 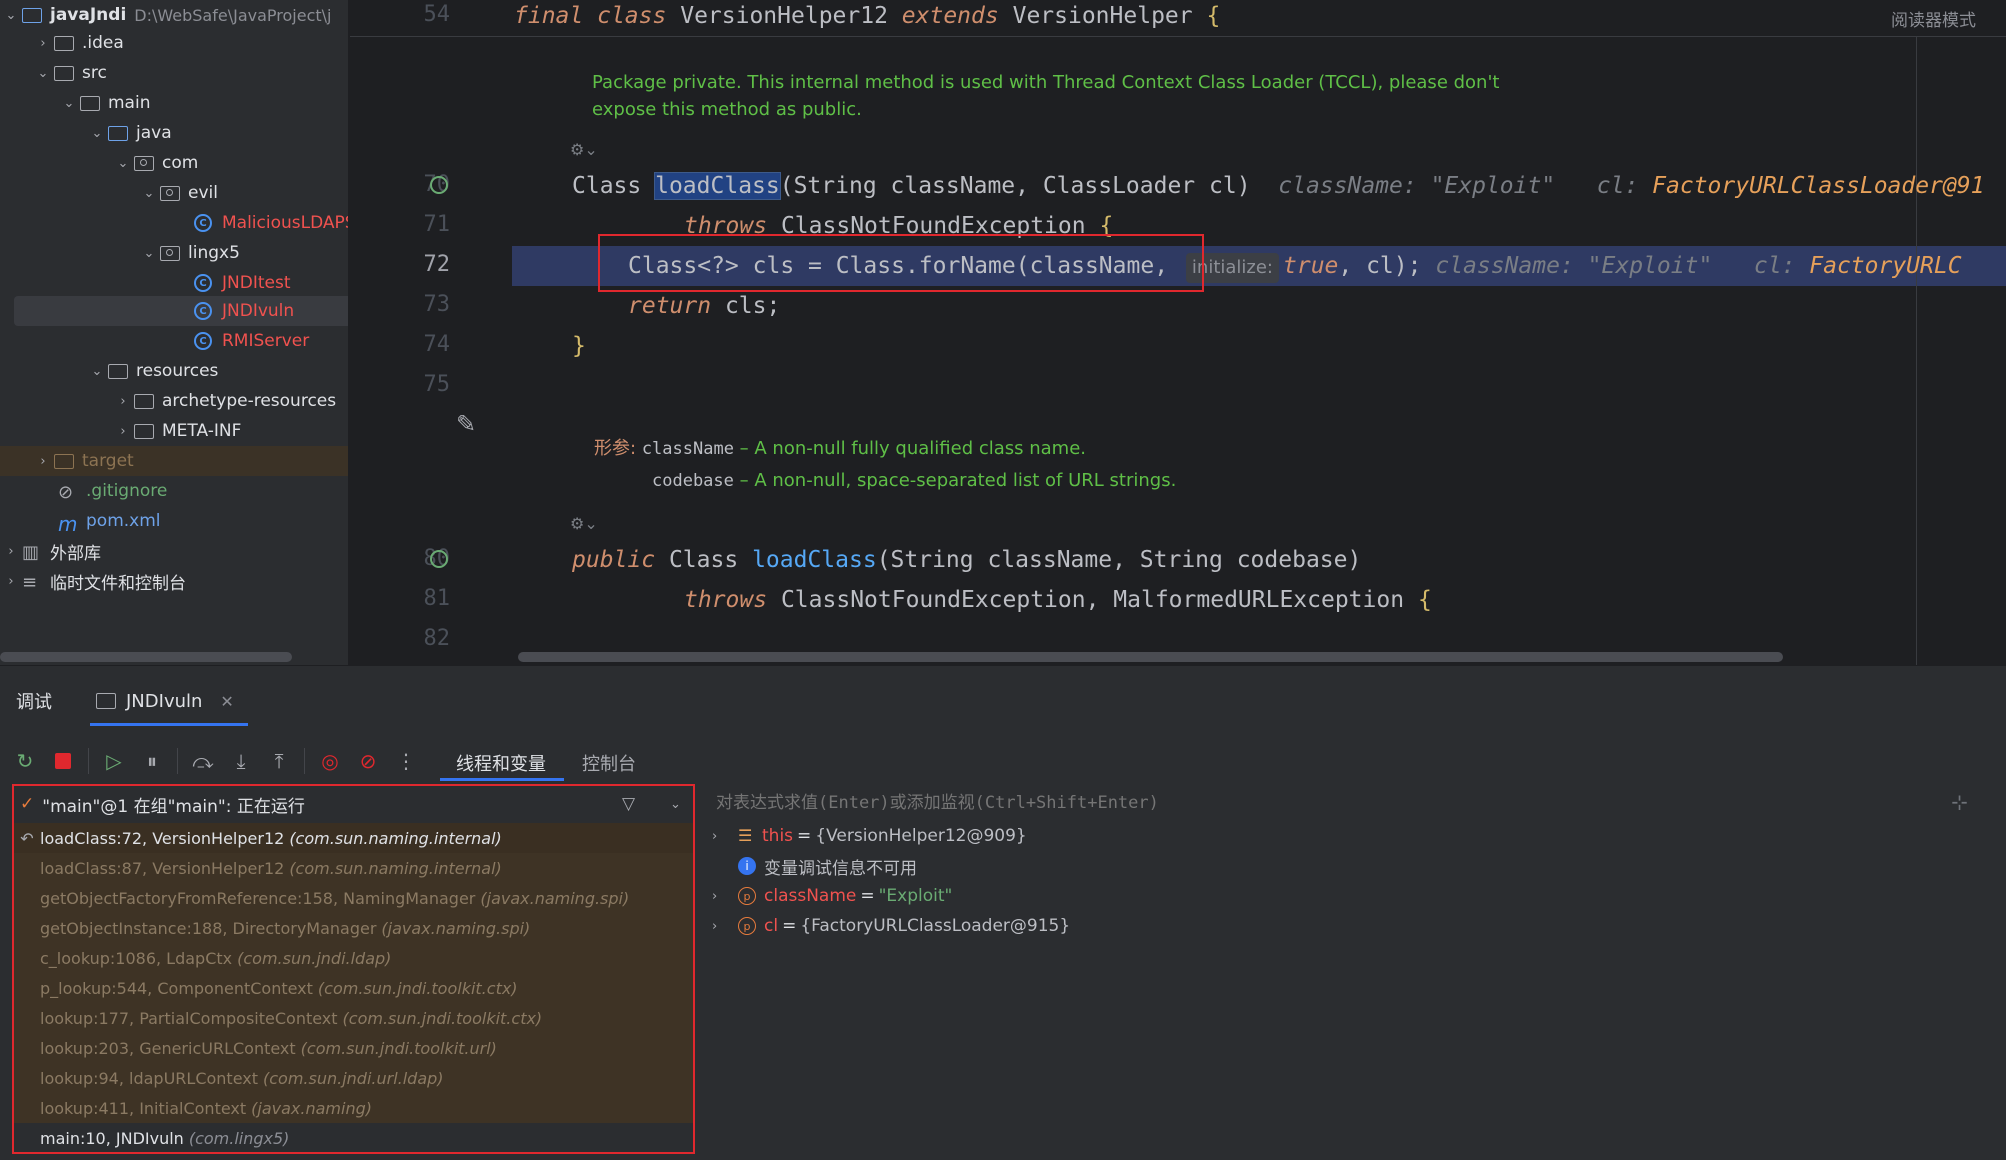 What do you see at coordinates (174, 461) in the screenshot?
I see `tree-item-target: › target` at bounding box center [174, 461].